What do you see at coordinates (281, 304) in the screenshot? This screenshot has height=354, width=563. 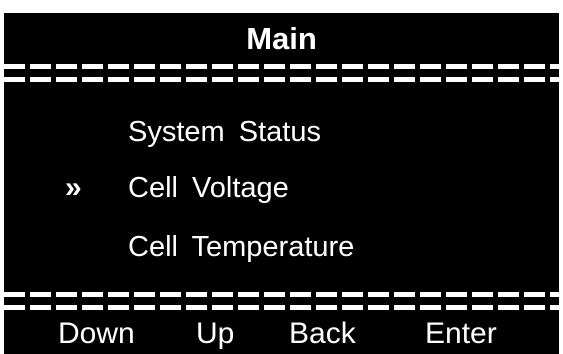 I see `bottom-divider` at bounding box center [281, 304].